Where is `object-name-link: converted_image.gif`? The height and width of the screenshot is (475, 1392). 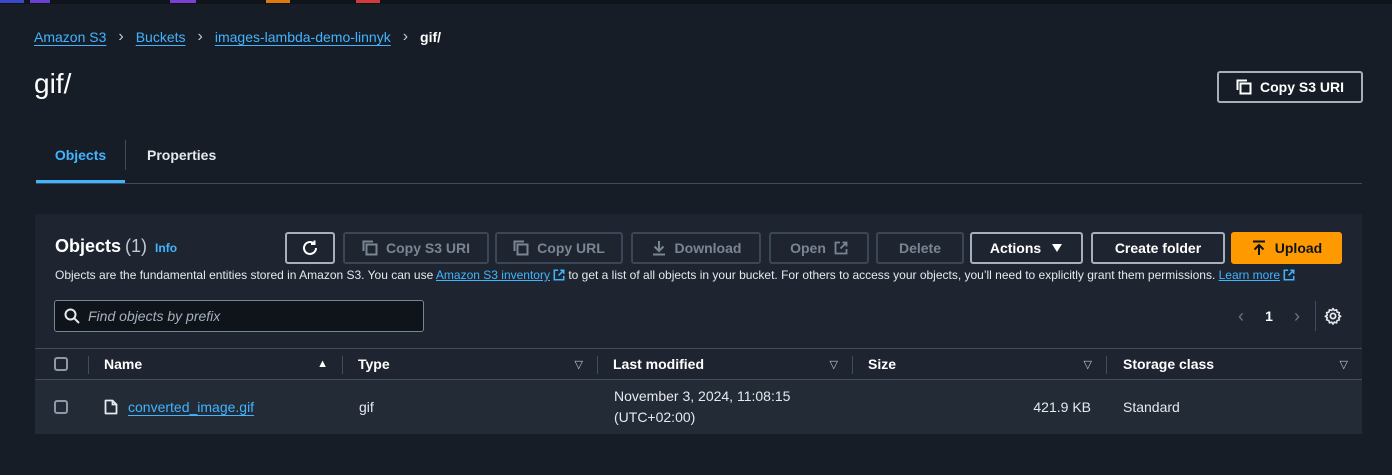
object-name-link: converted_image.gif is located at coordinates (191, 407).